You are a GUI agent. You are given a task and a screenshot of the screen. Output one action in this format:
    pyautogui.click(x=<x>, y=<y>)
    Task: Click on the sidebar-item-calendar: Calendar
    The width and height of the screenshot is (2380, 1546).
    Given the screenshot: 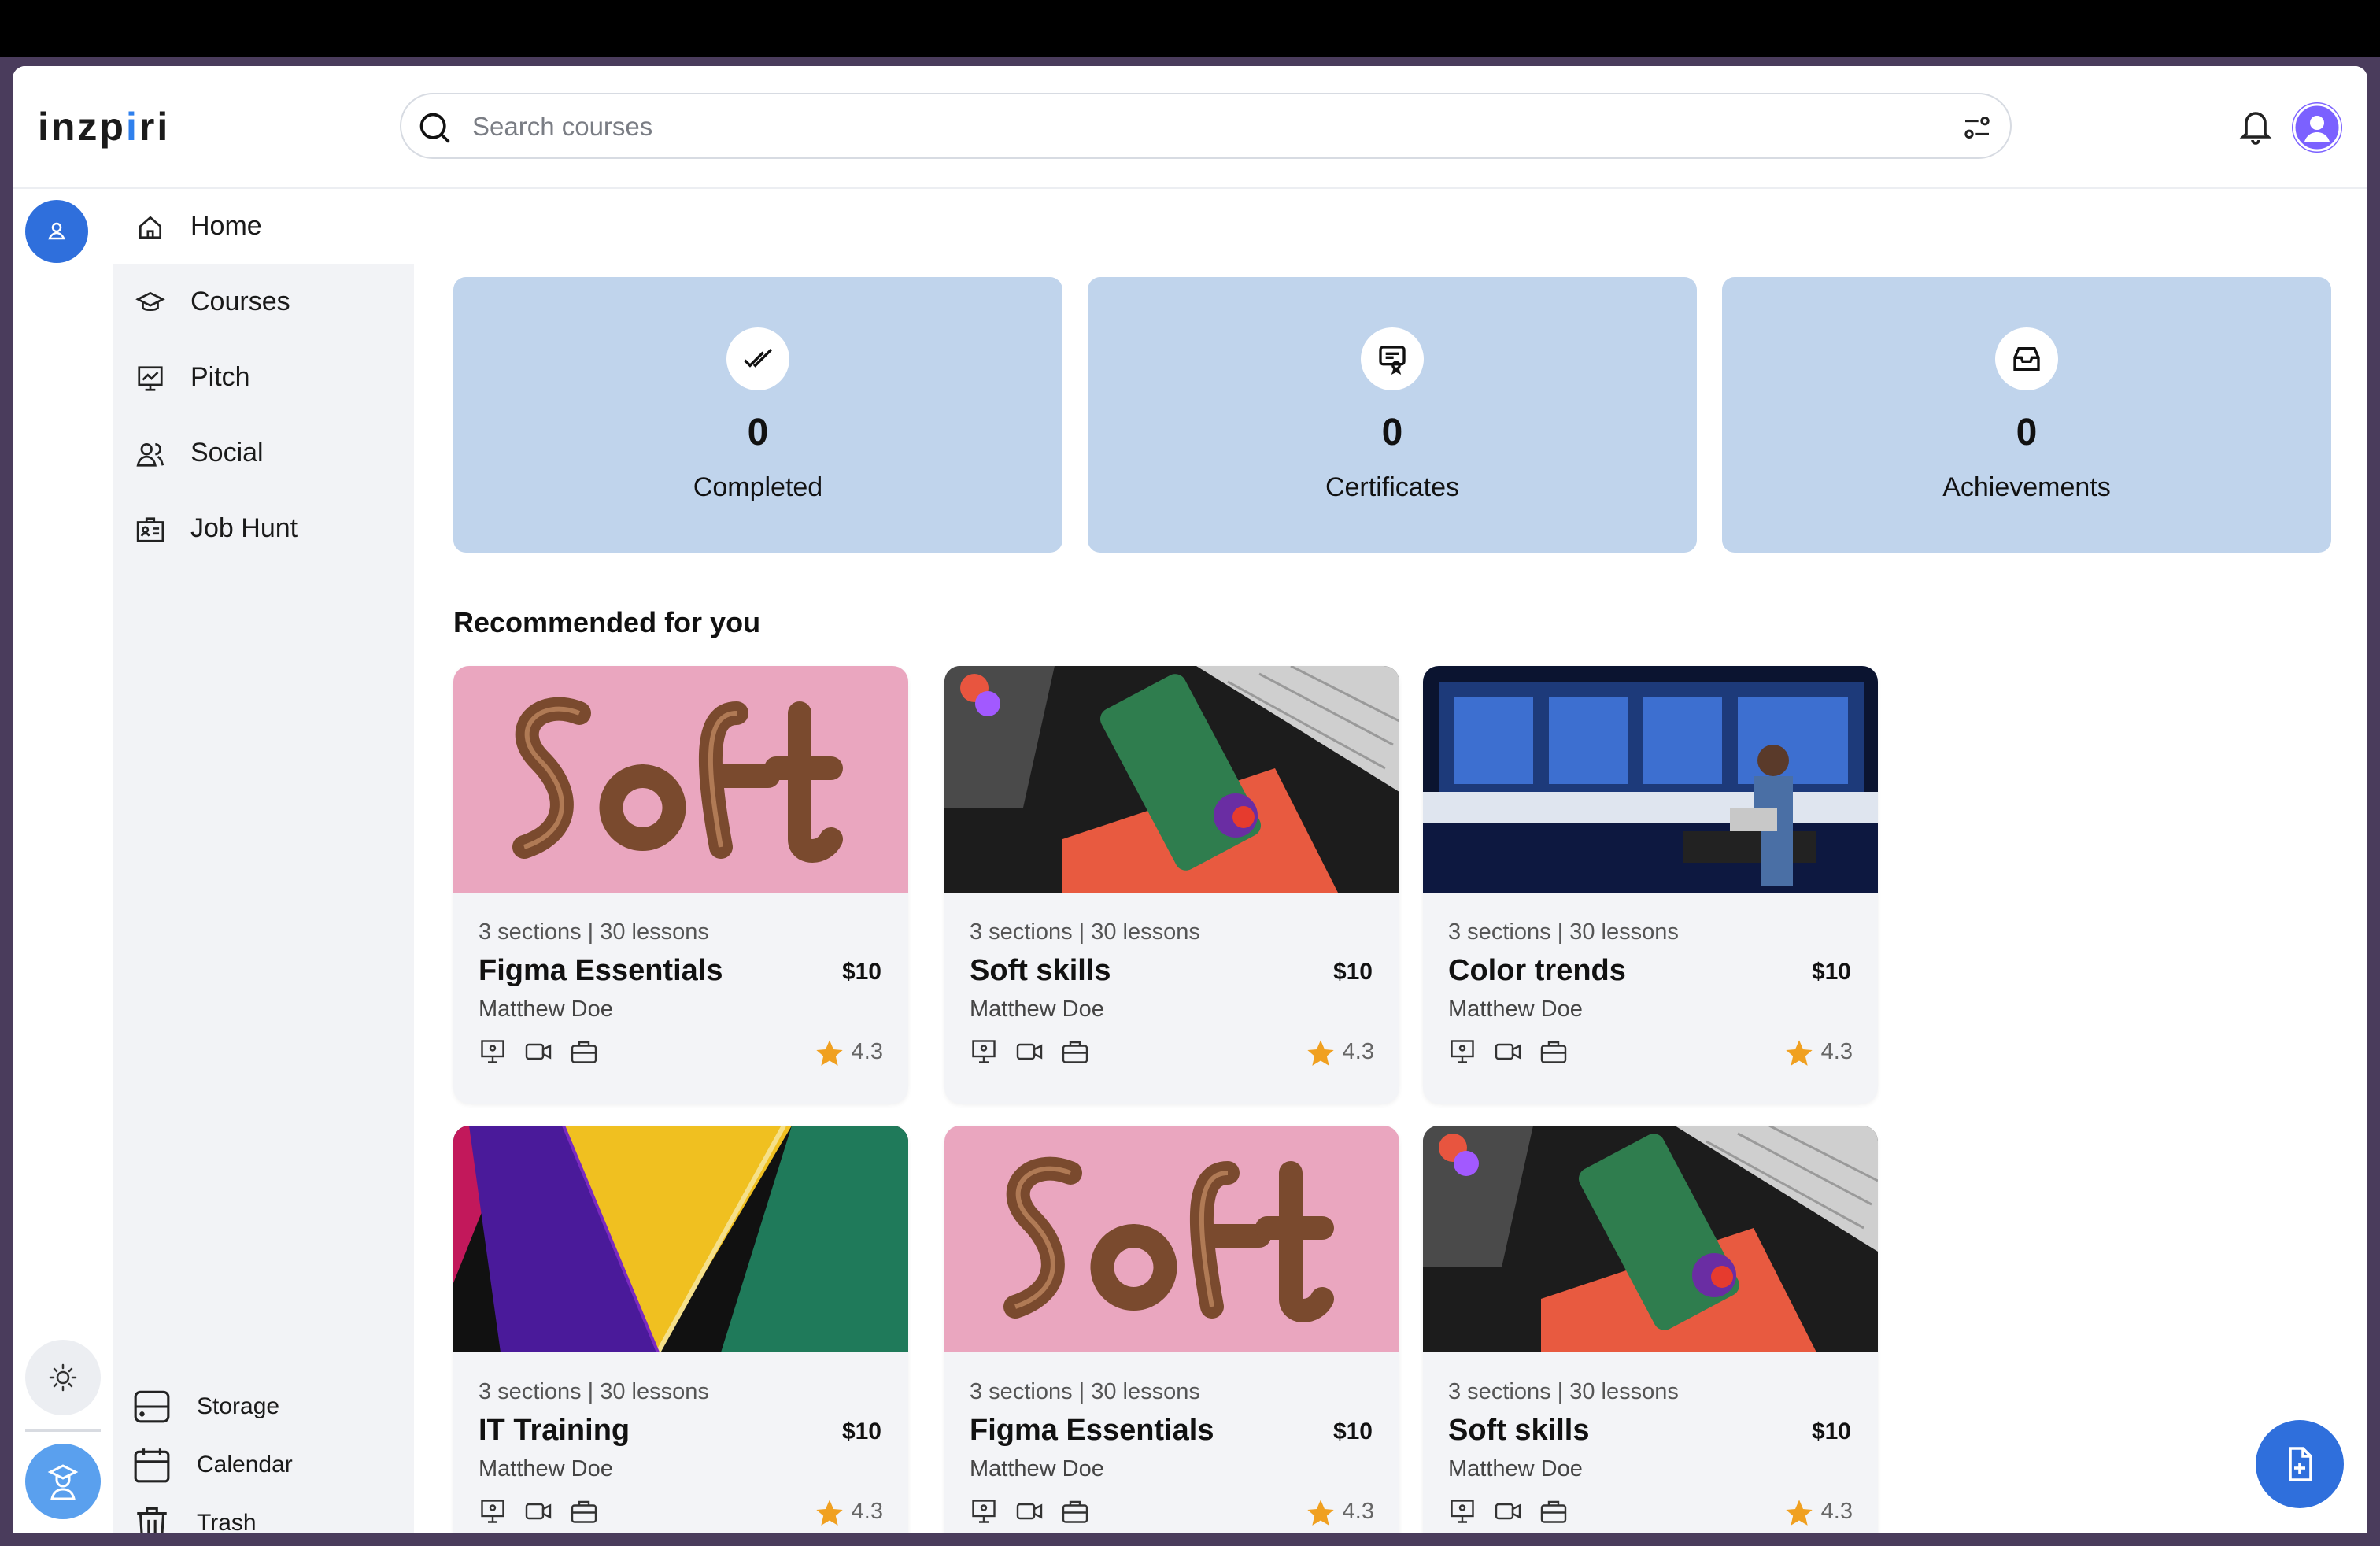 What is the action you would take?
    pyautogui.click(x=263, y=1464)
    